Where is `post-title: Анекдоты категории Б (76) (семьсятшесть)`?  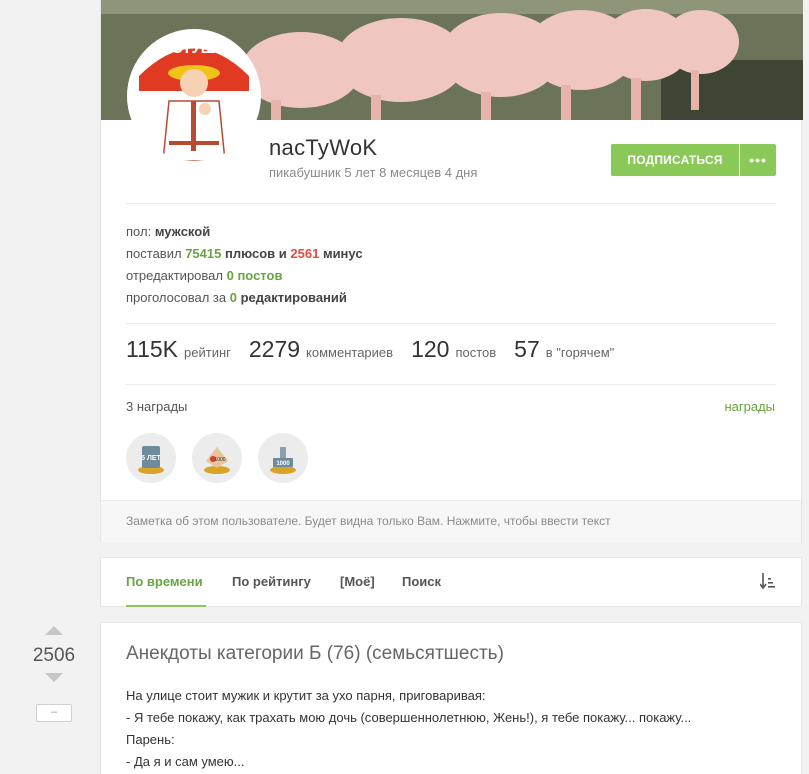 post-title: Анекдоты категории Б (76) (семьсятшесть) is located at coordinates (315, 654).